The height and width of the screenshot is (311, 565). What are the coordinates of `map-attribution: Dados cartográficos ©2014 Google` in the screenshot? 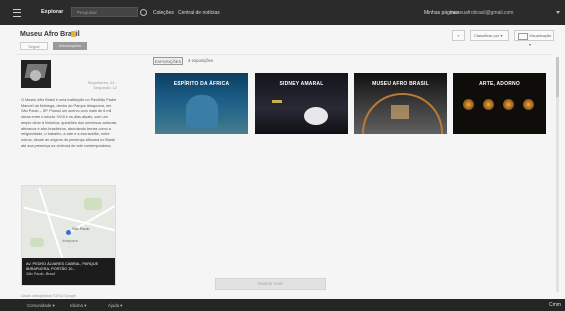 It's located at (48, 296).